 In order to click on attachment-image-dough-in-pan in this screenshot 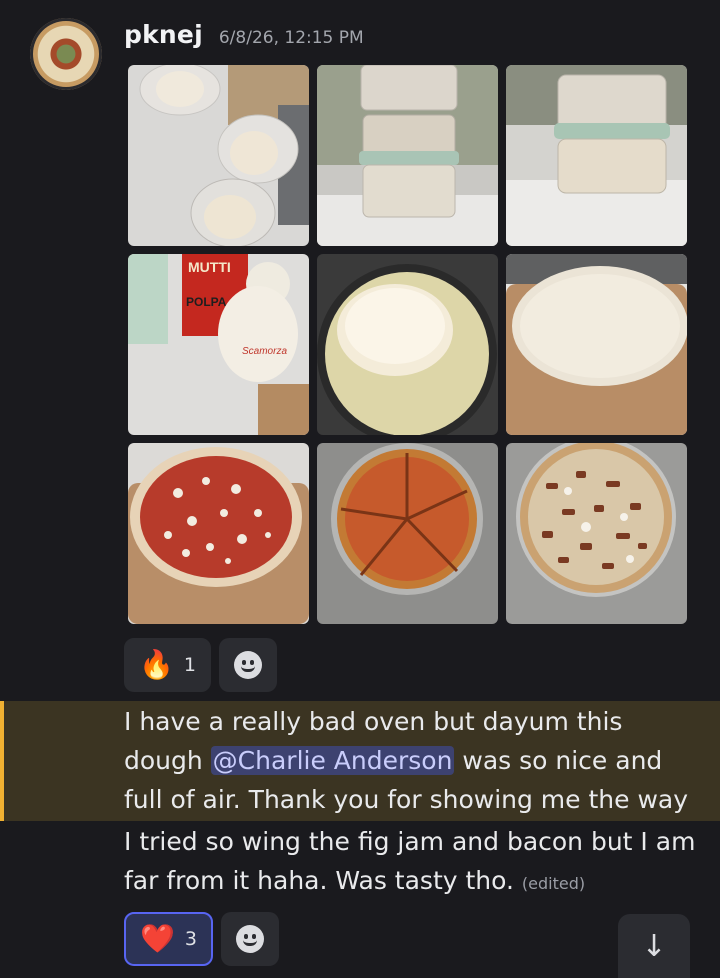, I will do `click(407, 344)`.